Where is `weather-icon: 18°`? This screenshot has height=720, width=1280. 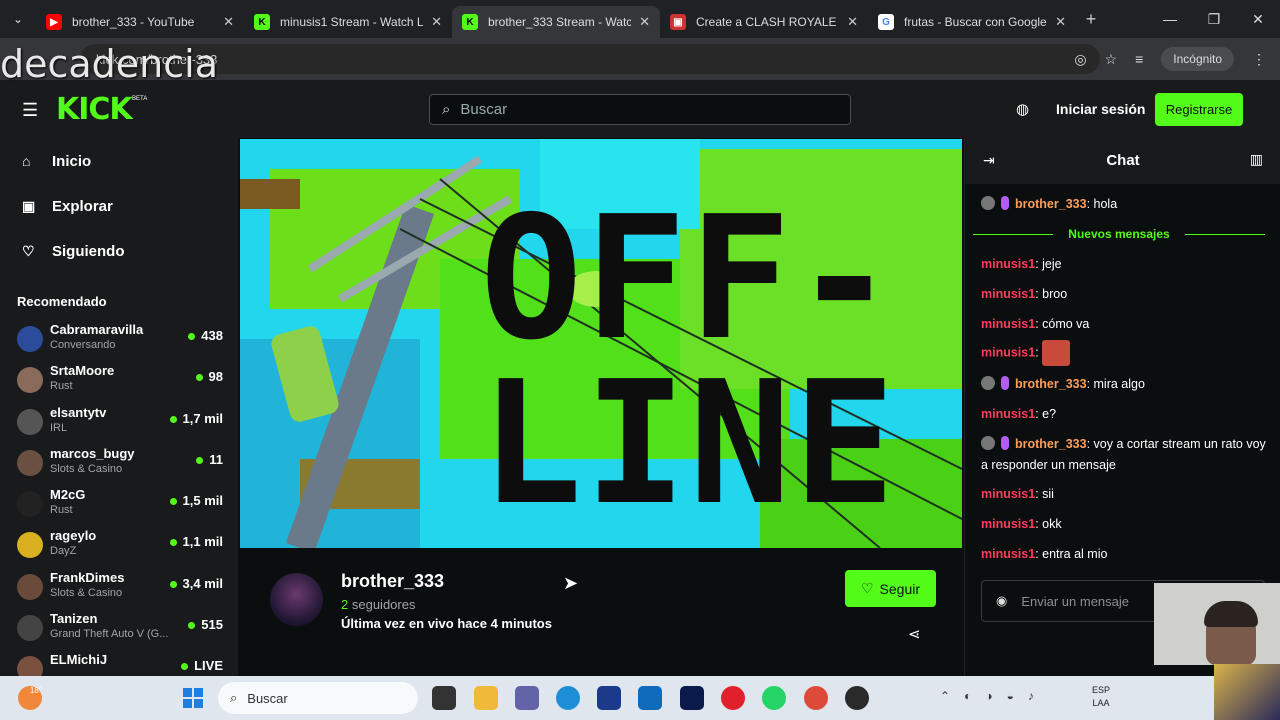
weather-icon: 18° is located at coordinates (30, 698).